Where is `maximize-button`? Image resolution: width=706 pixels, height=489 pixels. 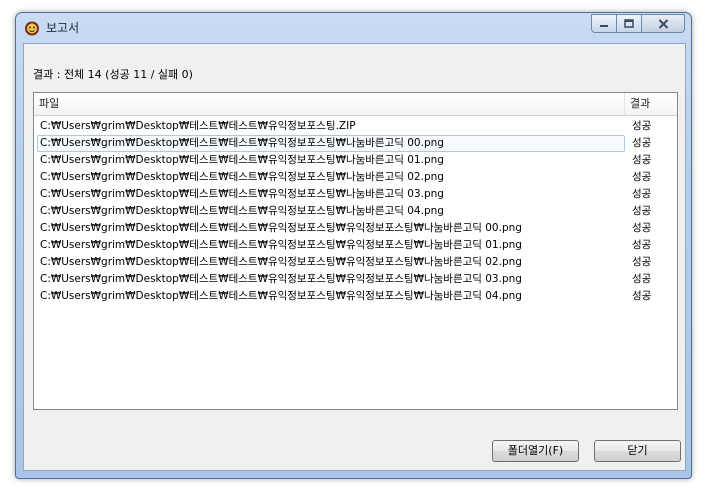 maximize-button is located at coordinates (629, 23).